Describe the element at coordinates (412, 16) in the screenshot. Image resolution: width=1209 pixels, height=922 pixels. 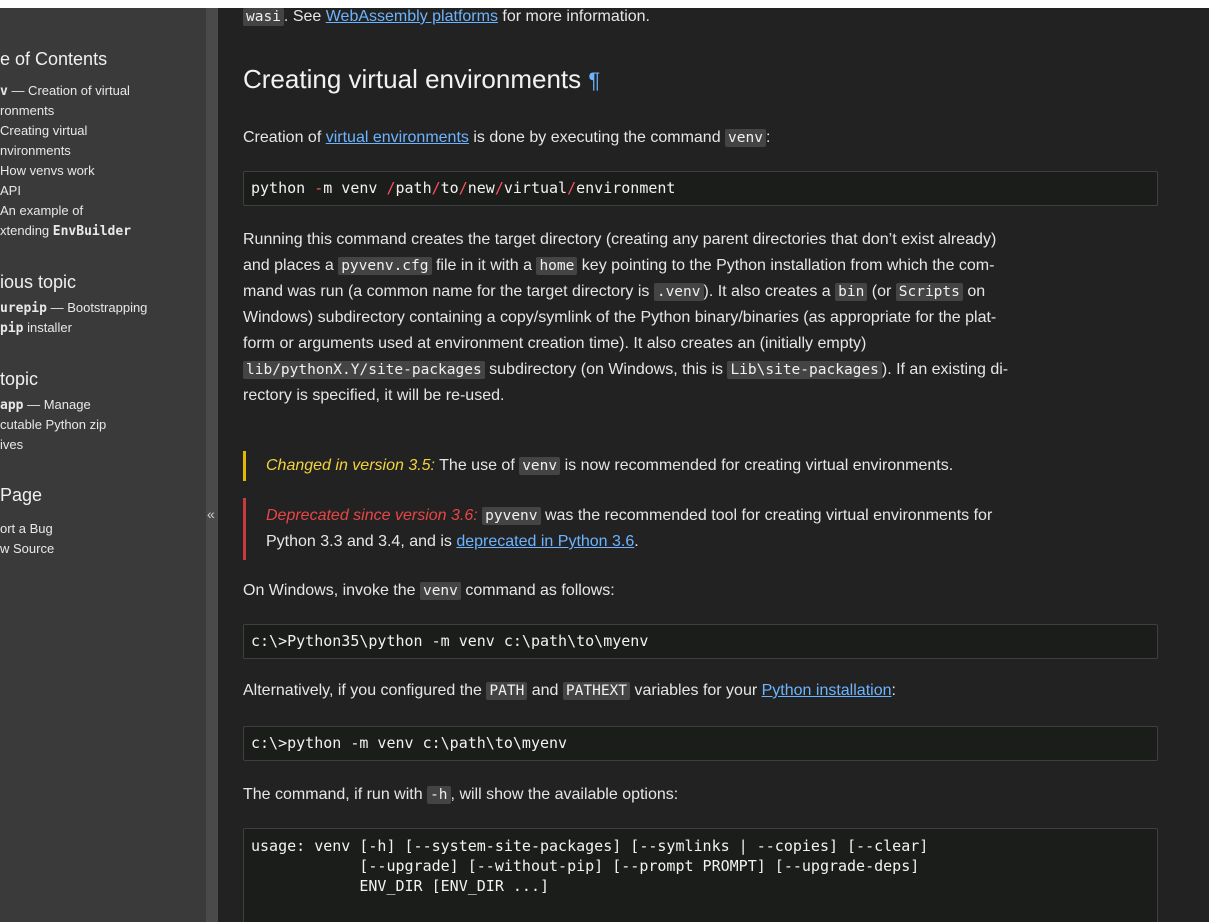
I see `webassembly-platforms-link: WebAssembly platforms` at that location.